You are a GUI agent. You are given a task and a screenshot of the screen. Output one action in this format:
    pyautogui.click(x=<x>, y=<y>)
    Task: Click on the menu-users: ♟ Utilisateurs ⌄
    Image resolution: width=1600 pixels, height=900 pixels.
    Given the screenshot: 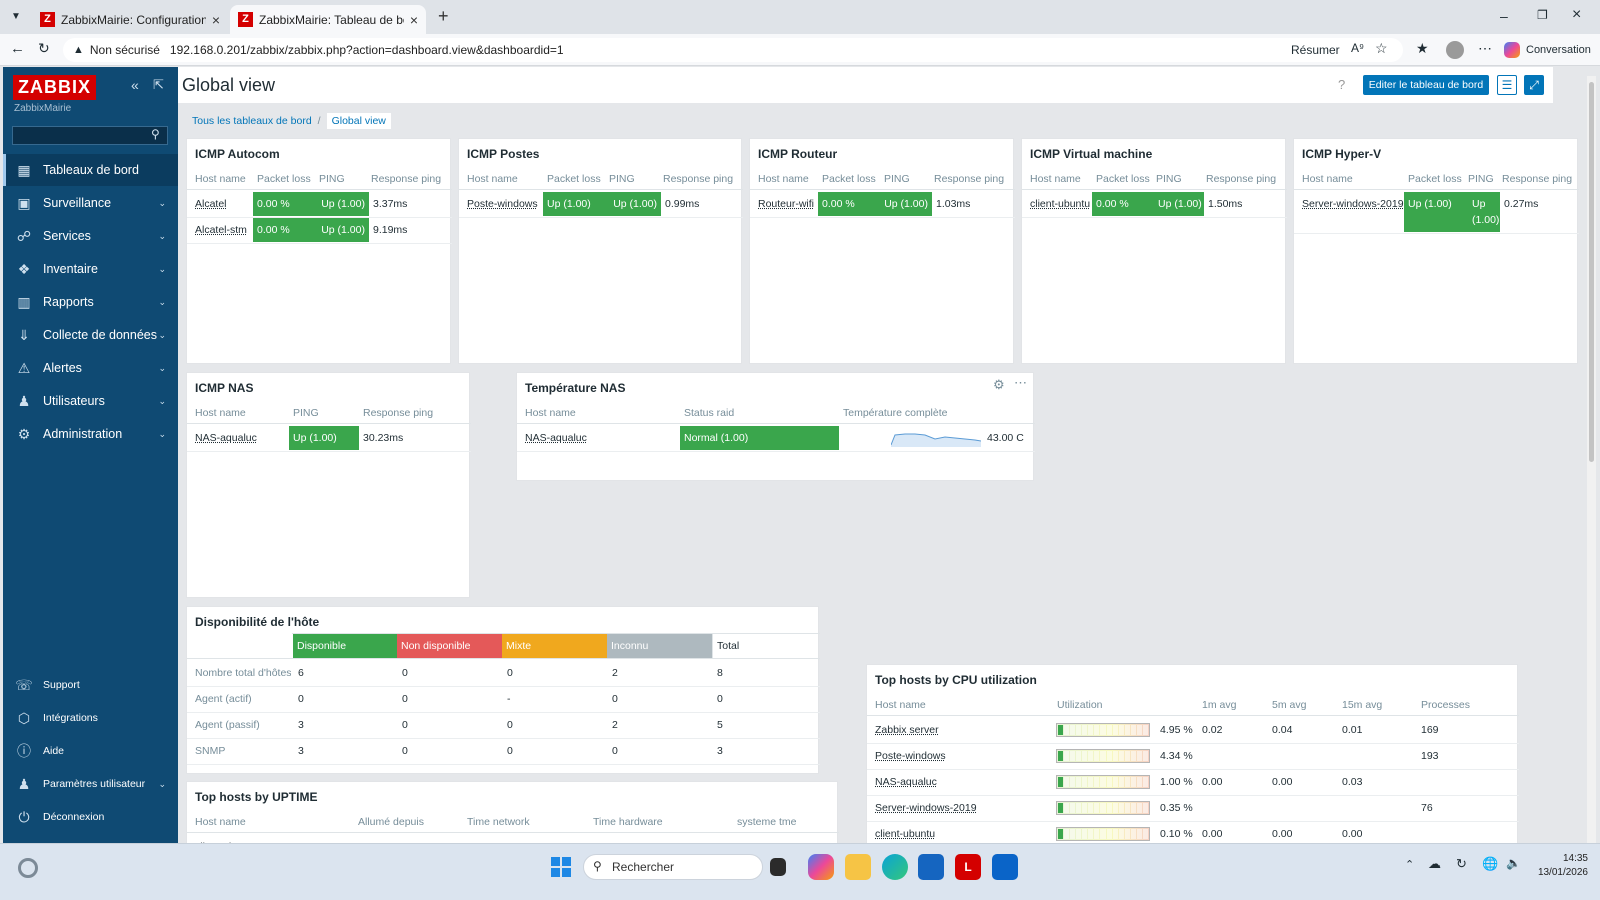 What is the action you would take?
    pyautogui.click(x=90, y=401)
    